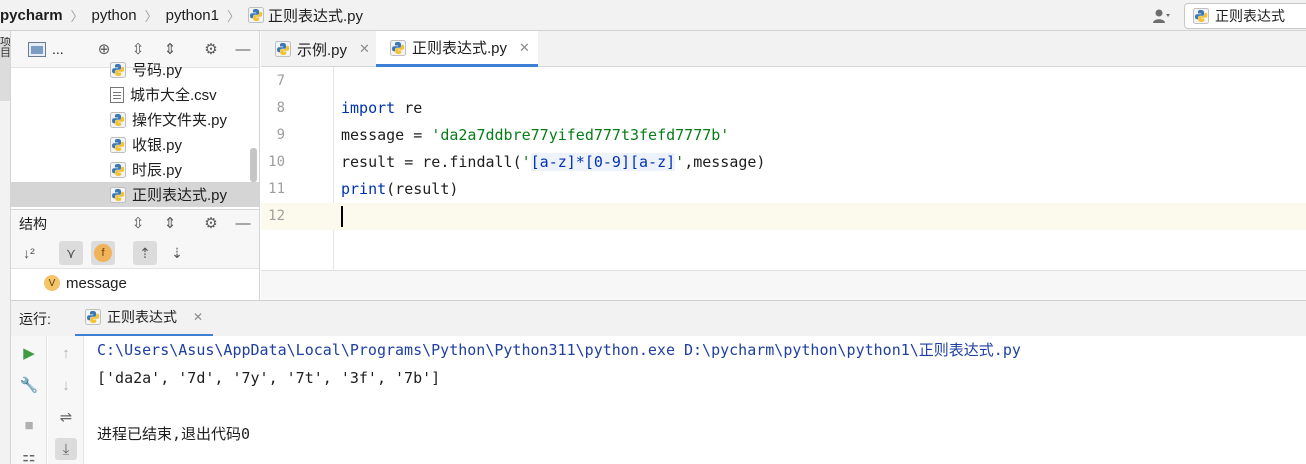  I want to click on breadcrumb-item-python1: python1, so click(192, 15).